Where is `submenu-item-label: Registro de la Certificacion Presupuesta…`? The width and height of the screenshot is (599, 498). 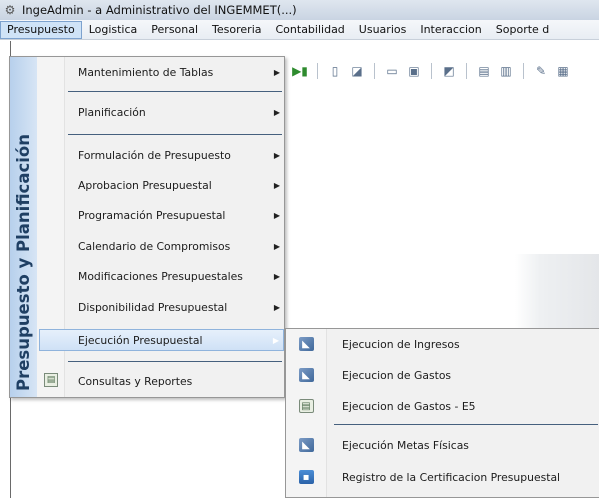 submenu-item-label: Registro de la Certificacion Presupuesta… is located at coordinates (451, 477).